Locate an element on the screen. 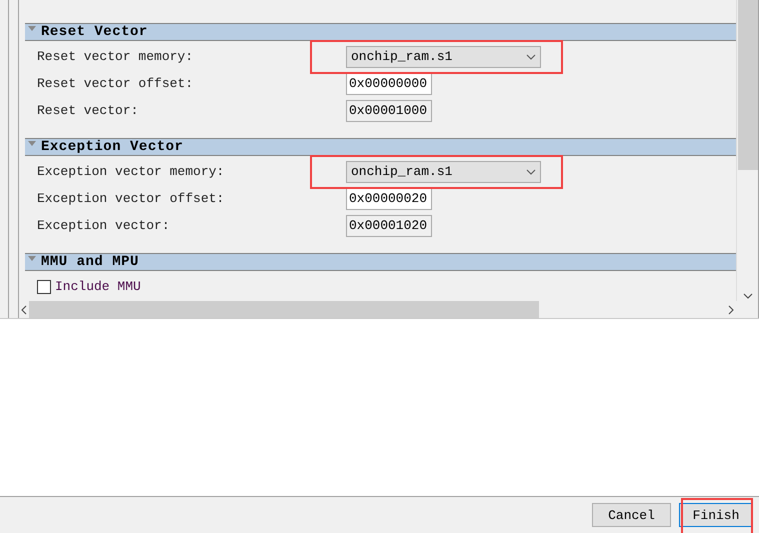  field-label: Exception vector: is located at coordinates (104, 225).